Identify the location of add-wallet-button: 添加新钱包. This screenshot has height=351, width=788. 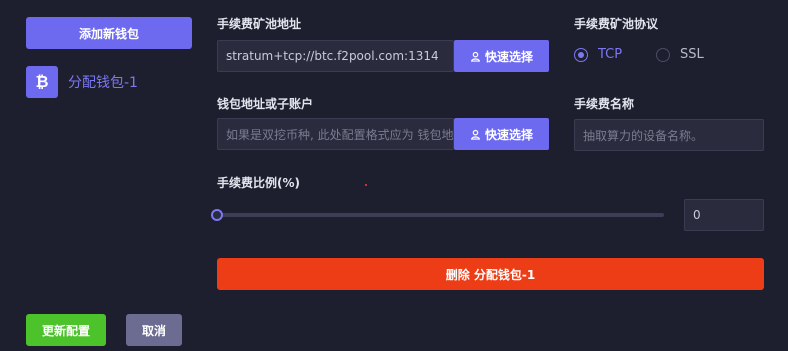
(109, 33).